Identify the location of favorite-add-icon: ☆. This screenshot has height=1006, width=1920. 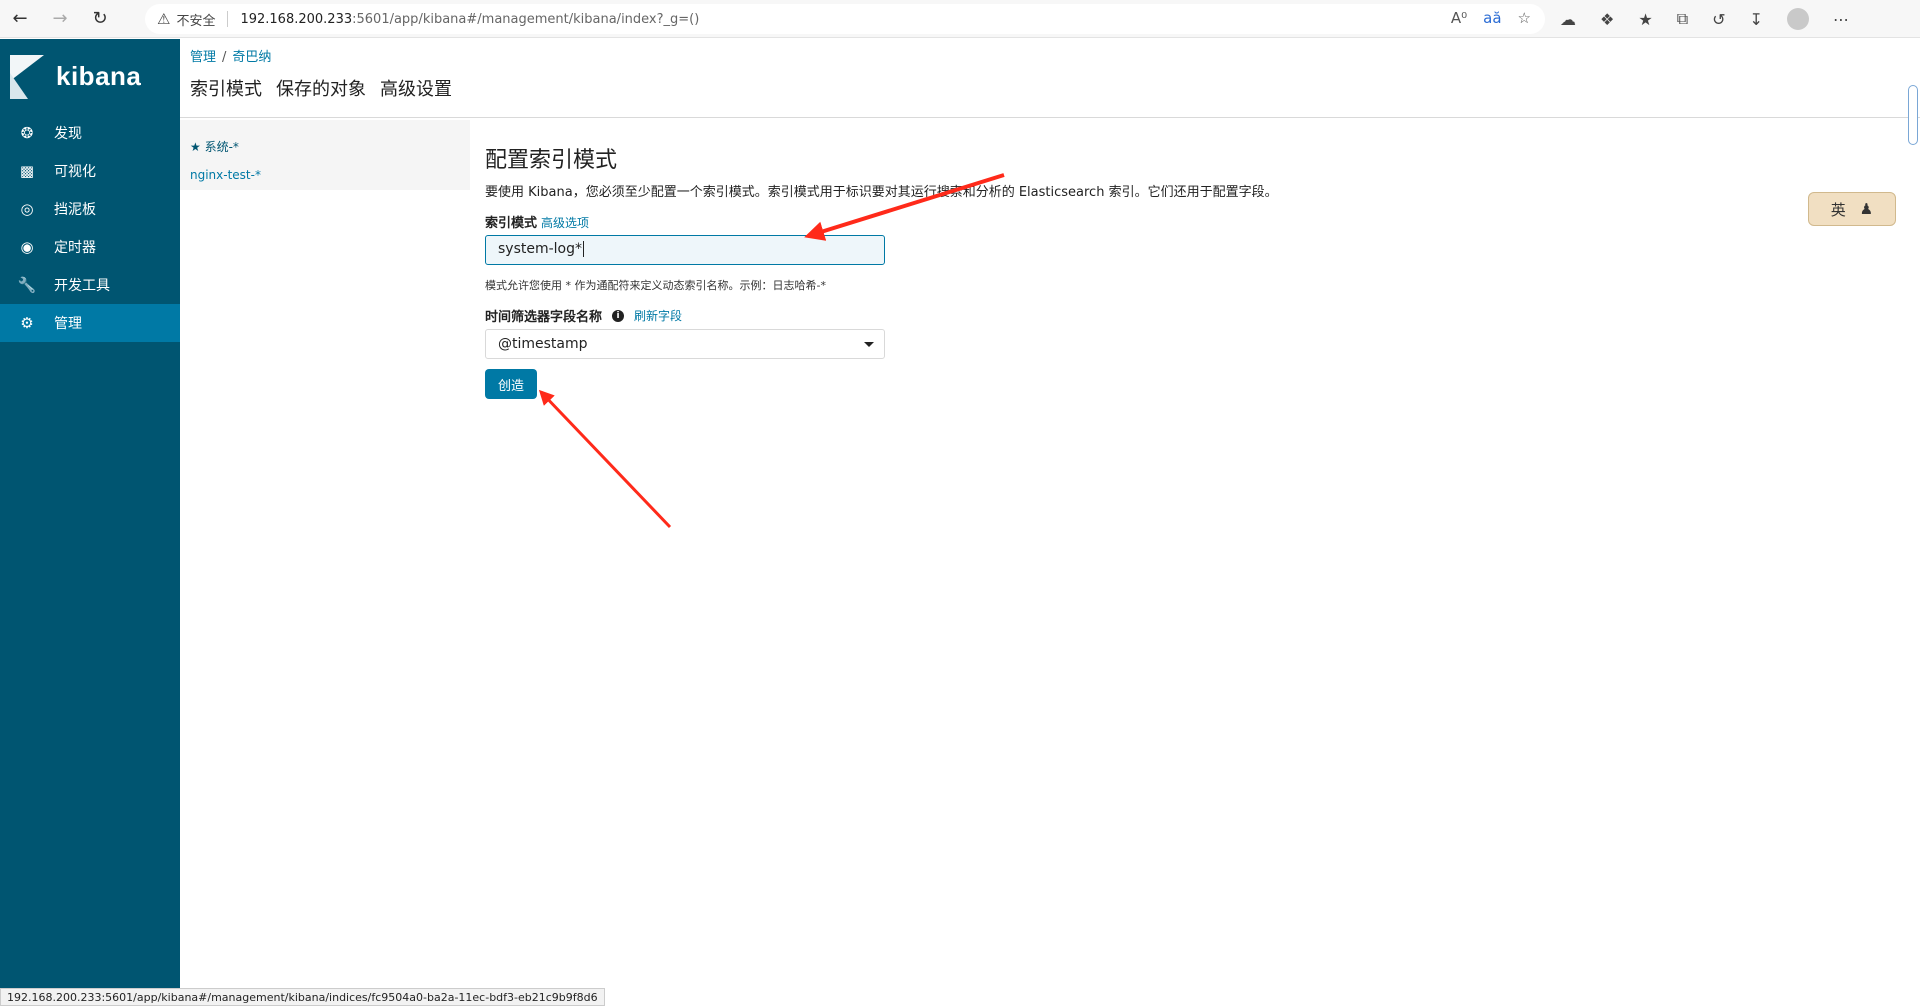
(1524, 18).